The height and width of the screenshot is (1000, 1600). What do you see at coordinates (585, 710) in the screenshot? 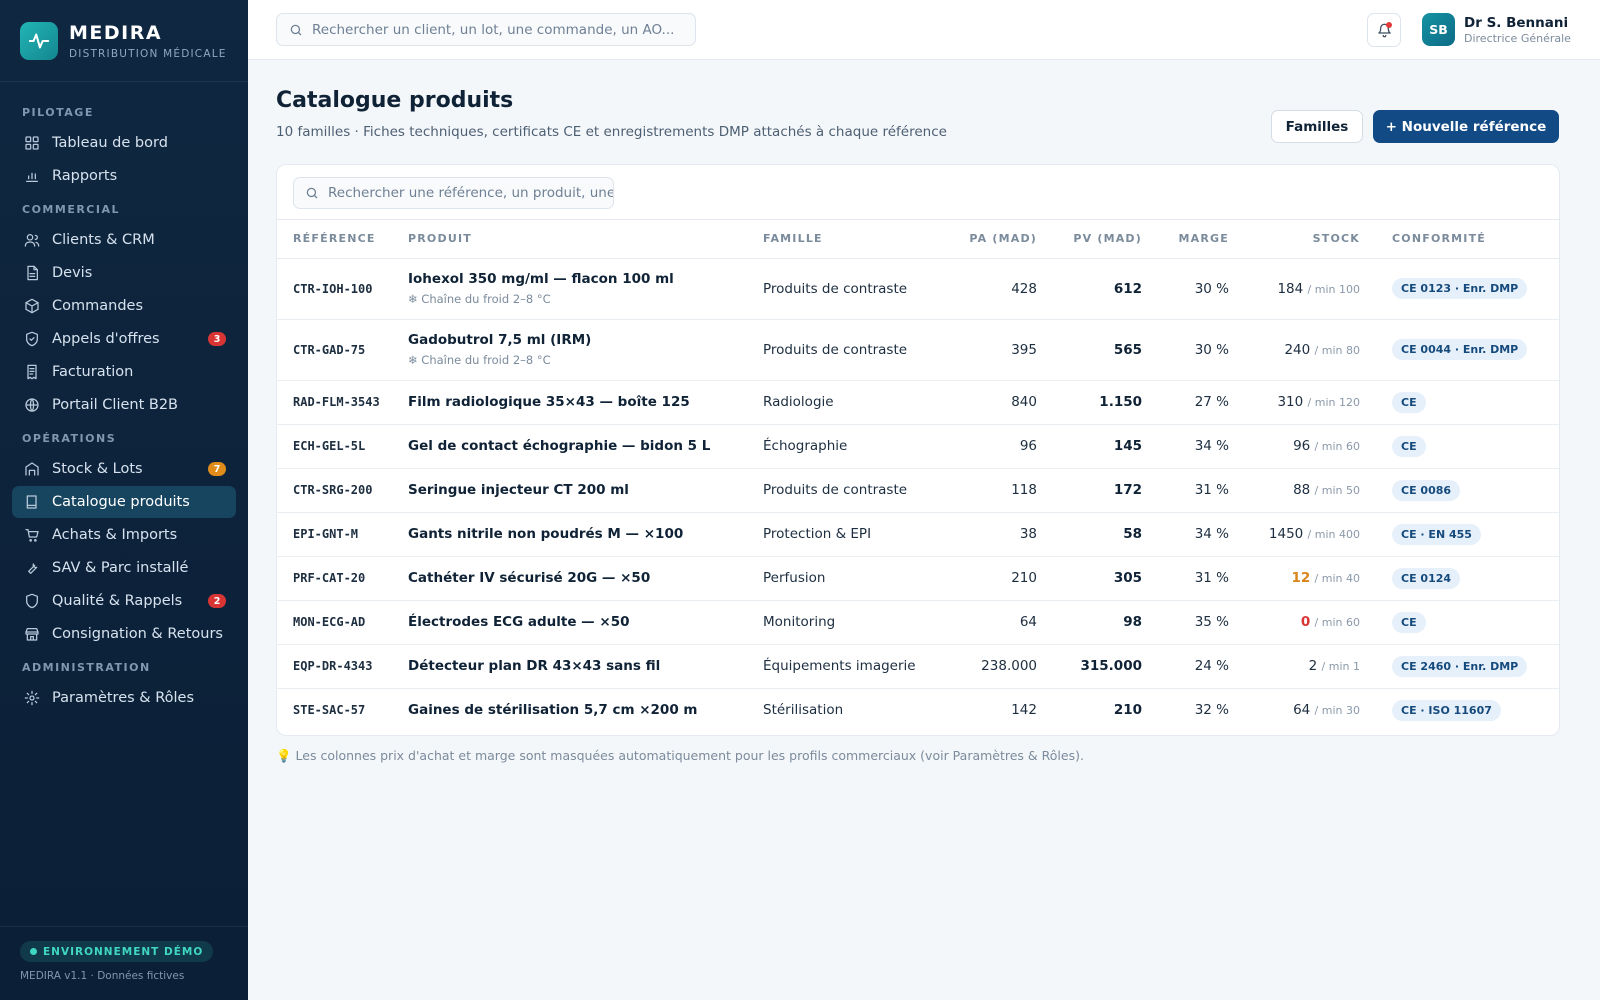
I see `product-name: Gaines de stérilisation 5,7 cm ×200 m` at bounding box center [585, 710].